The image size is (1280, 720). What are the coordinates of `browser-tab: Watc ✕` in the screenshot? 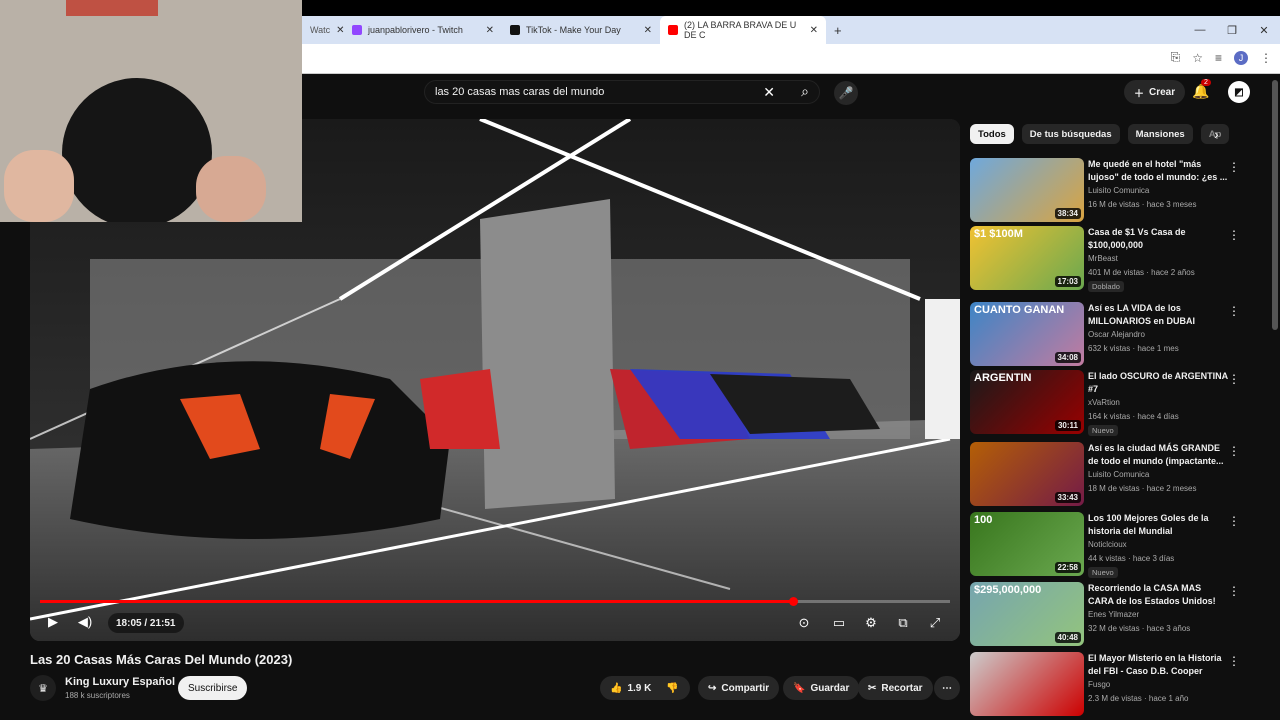 It's located at (323, 30).